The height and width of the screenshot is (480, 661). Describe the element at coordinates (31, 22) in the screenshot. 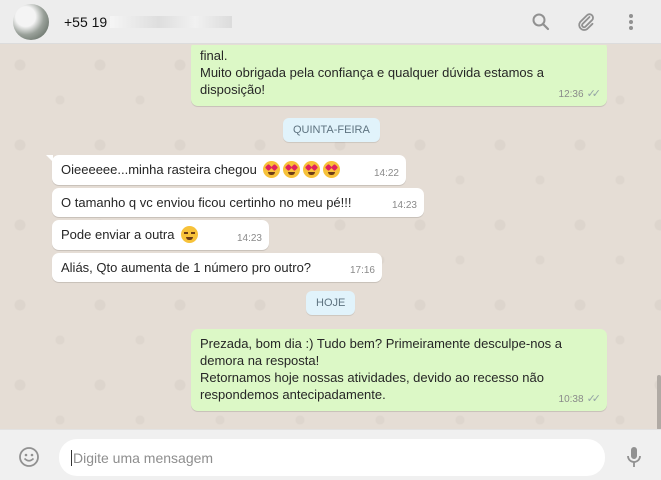

I see `contact-avatar` at that location.